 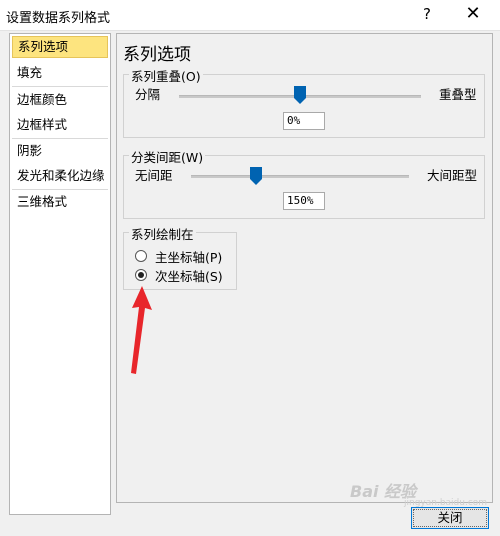 I want to click on sidebar-item-series-options: 系列选项, so click(x=60, y=47).